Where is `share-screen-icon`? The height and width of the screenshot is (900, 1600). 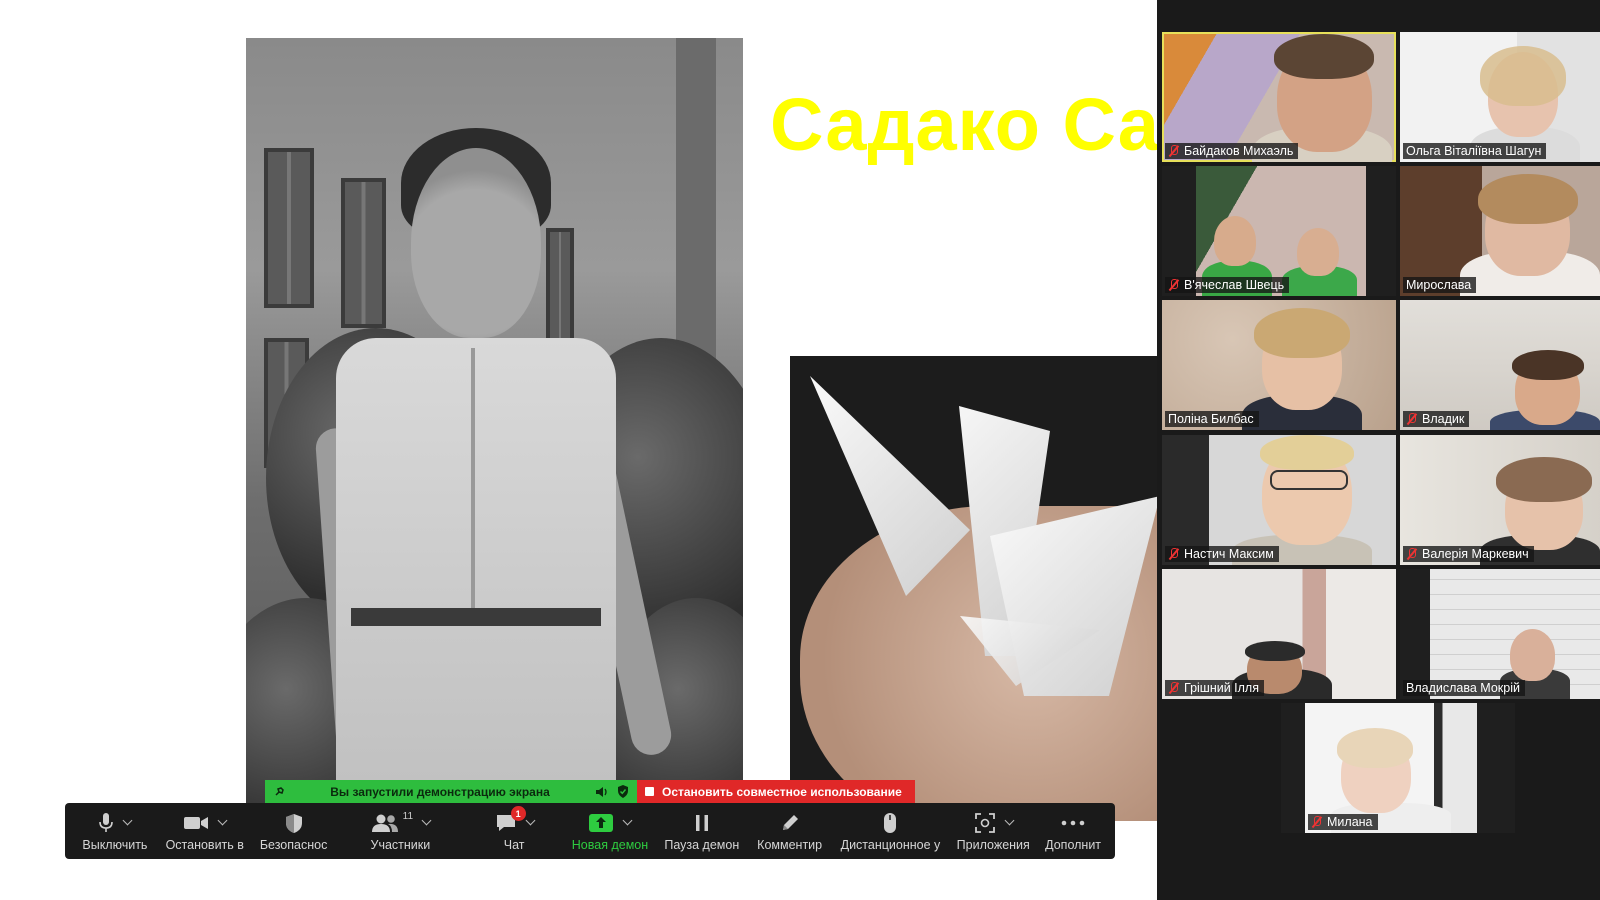 share-screen-icon is located at coordinates (601, 823).